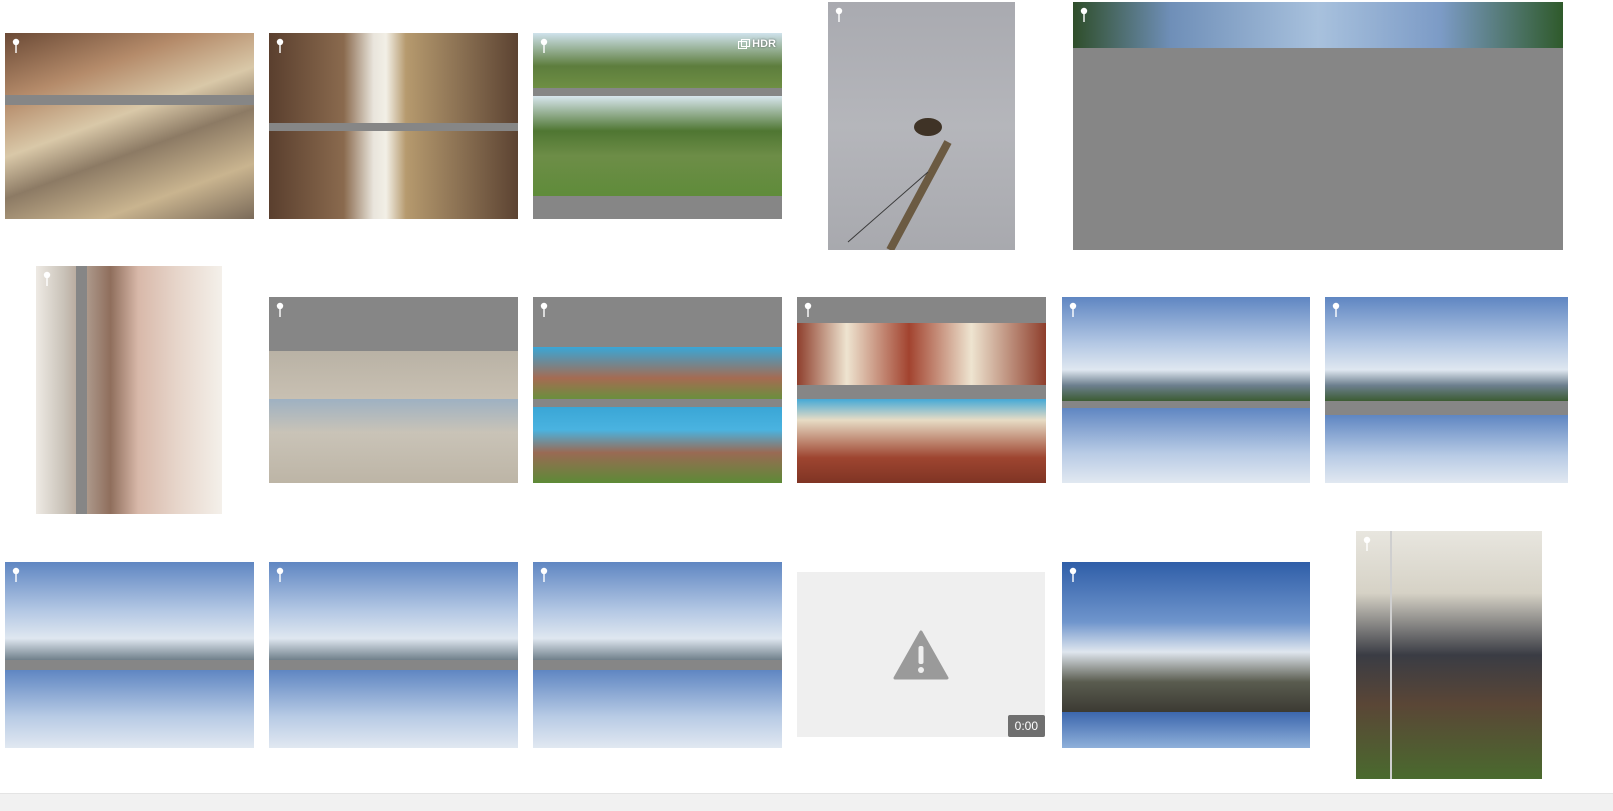 This screenshot has height=811, width=1613. Describe the element at coordinates (764, 44) in the screenshot. I see `hdr-label: HDR` at that location.